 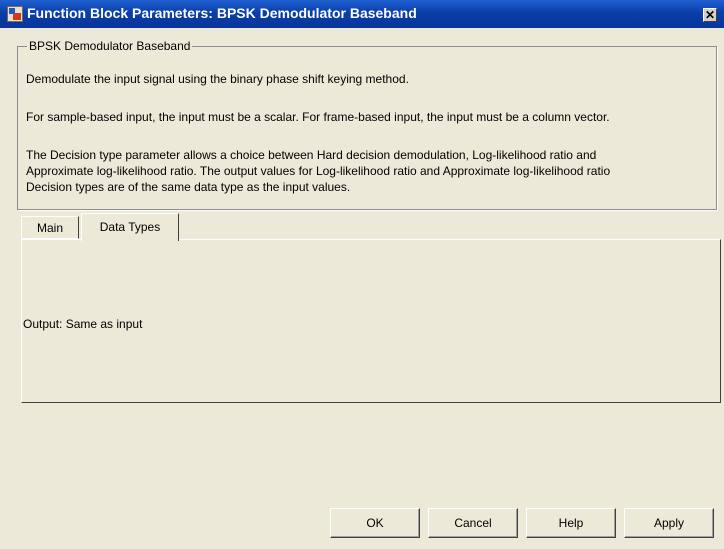 What do you see at coordinates (83, 324) in the screenshot?
I see `output-data-type-label: Output: Same as input` at bounding box center [83, 324].